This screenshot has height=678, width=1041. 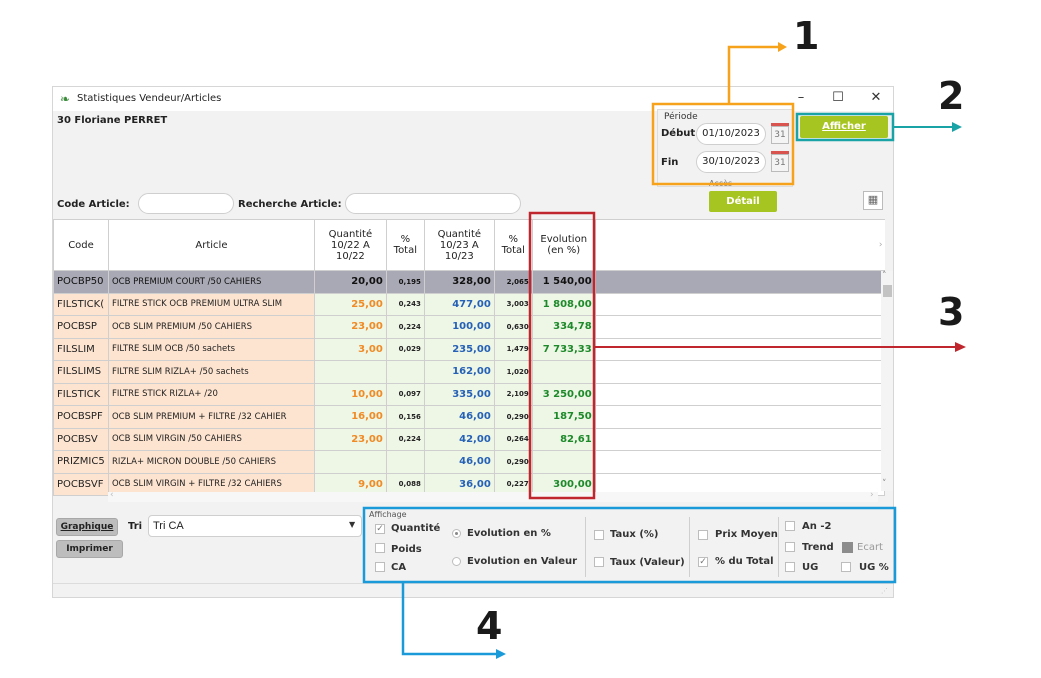 What do you see at coordinates (845, 127) in the screenshot?
I see `highlight-afficher-box` at bounding box center [845, 127].